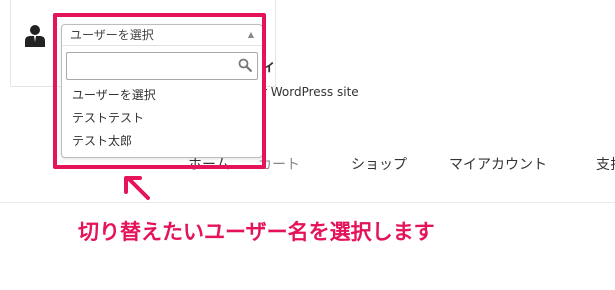 Image resolution: width=615 pixels, height=290 pixels. I want to click on header-divider, so click(307, 202).